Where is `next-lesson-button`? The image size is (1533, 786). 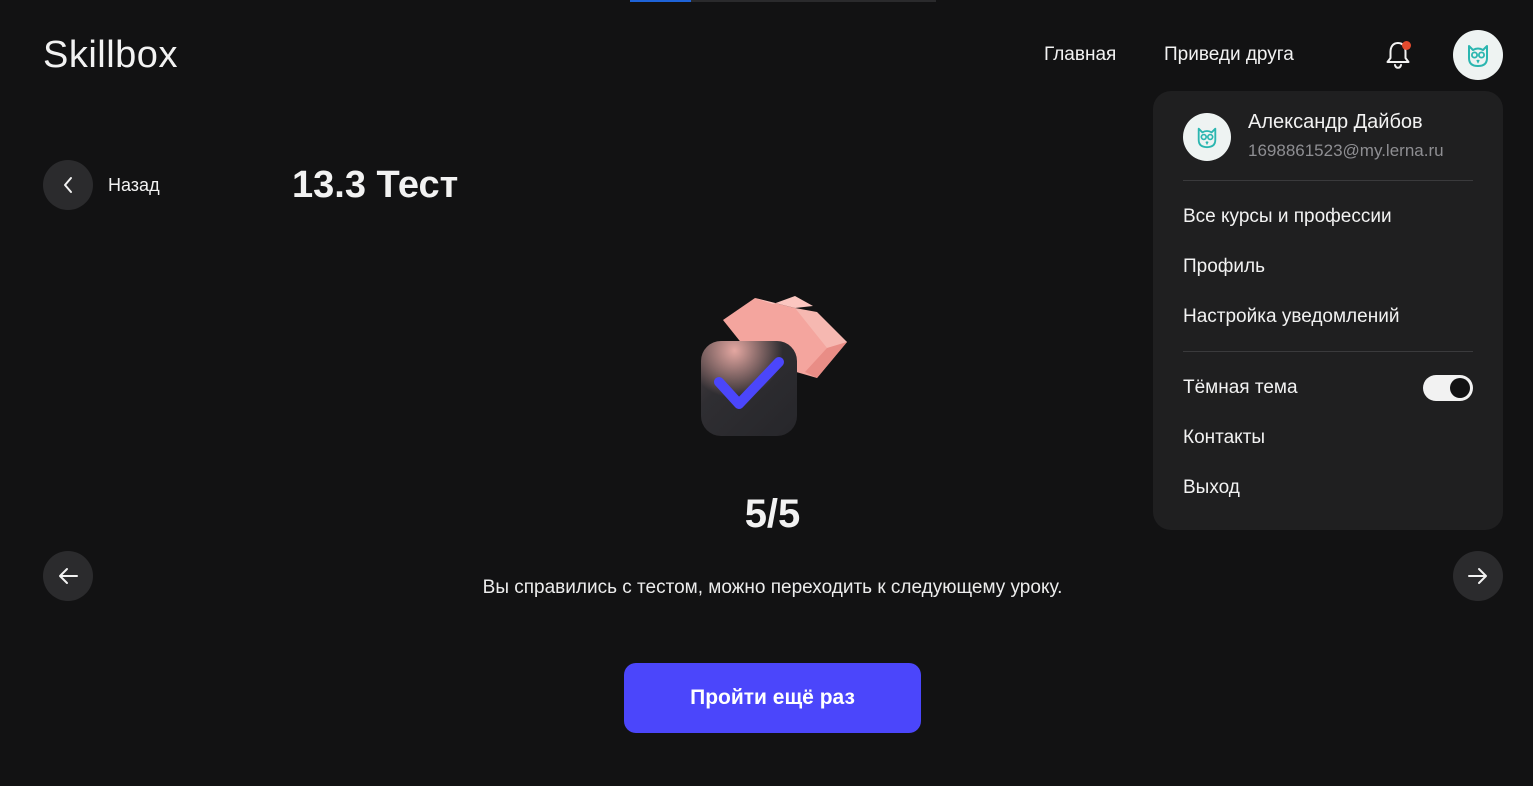 next-lesson-button is located at coordinates (1478, 576).